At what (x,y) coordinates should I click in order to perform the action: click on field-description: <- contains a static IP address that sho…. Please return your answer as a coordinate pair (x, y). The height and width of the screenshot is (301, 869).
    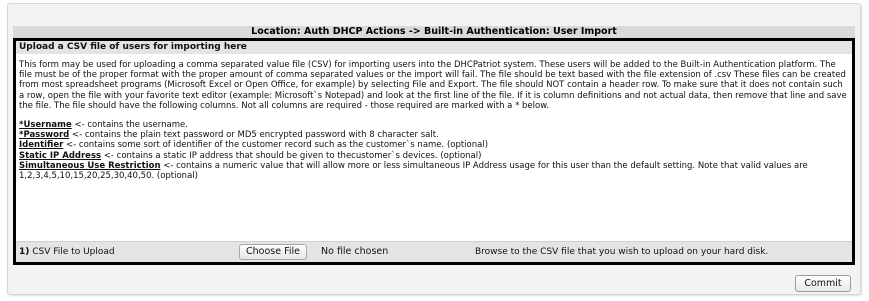
    Looking at the image, I should click on (291, 155).